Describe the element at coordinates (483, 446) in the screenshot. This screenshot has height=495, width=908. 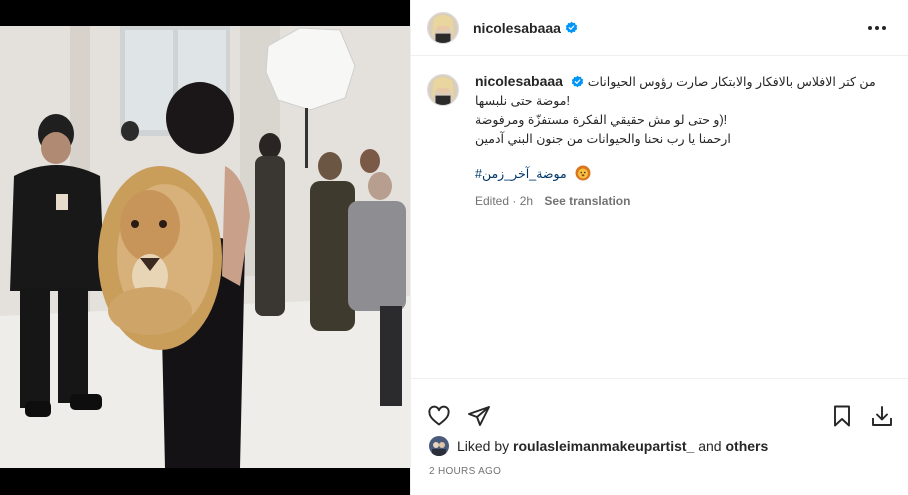
I see `liked-by-prefix: Liked by` at that location.